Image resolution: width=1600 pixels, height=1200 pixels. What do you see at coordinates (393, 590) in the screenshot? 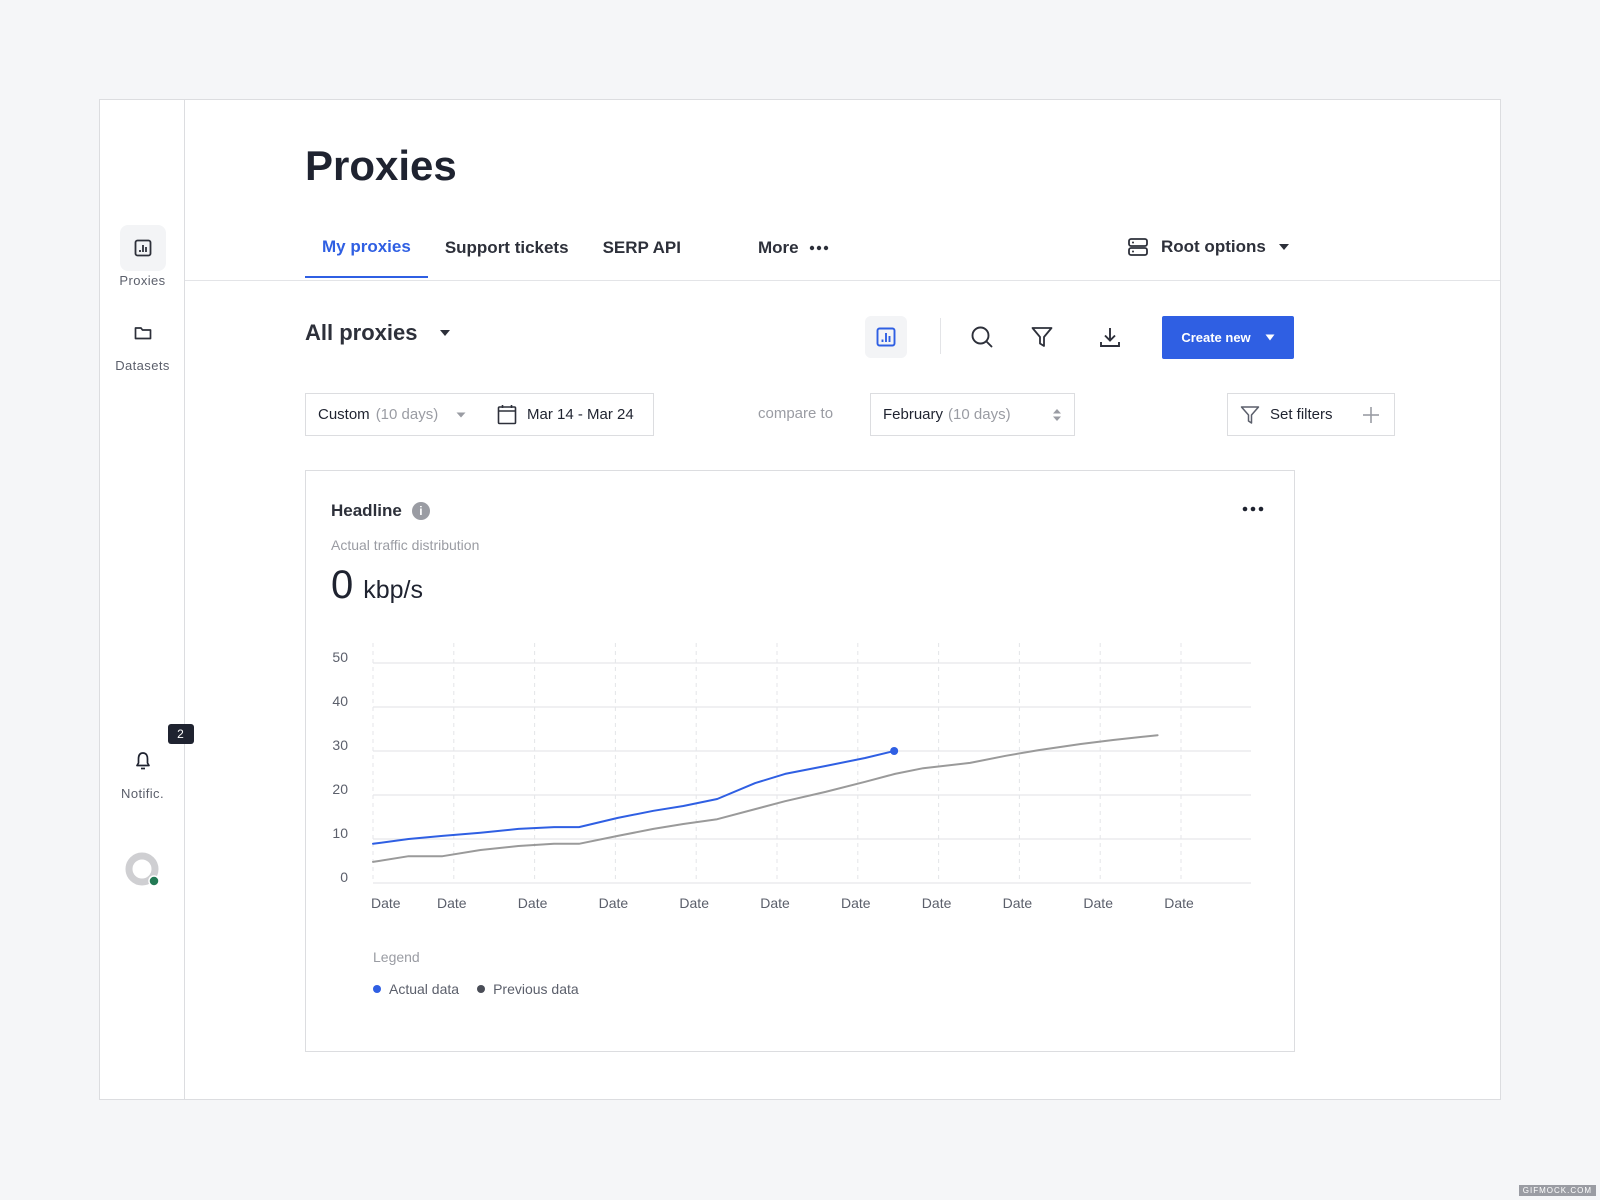
I see `metric-unit: kbp/s` at bounding box center [393, 590].